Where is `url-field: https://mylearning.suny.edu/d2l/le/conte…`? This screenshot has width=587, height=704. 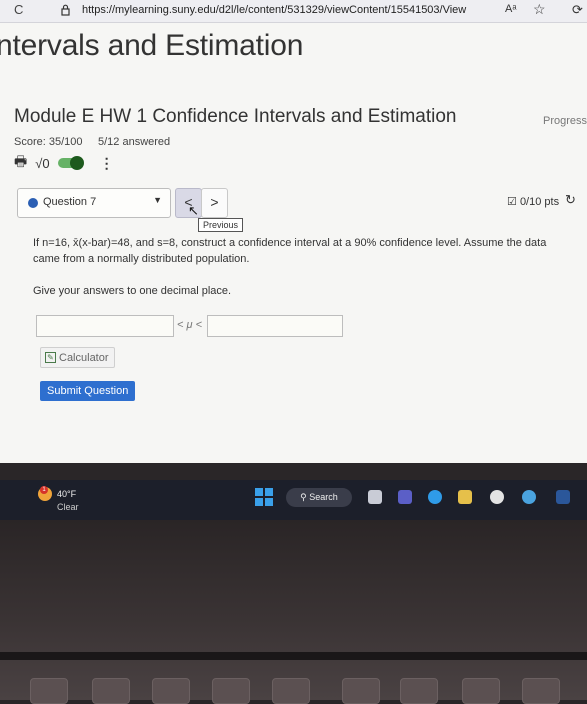
url-field: https://mylearning.suny.edu/d2l/le/conte… is located at coordinates (274, 10).